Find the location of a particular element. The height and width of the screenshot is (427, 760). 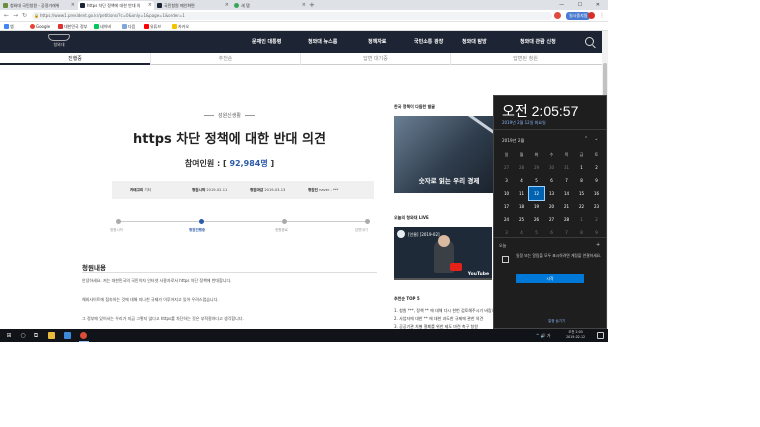

calendar-day: 14 is located at coordinates (566, 193).